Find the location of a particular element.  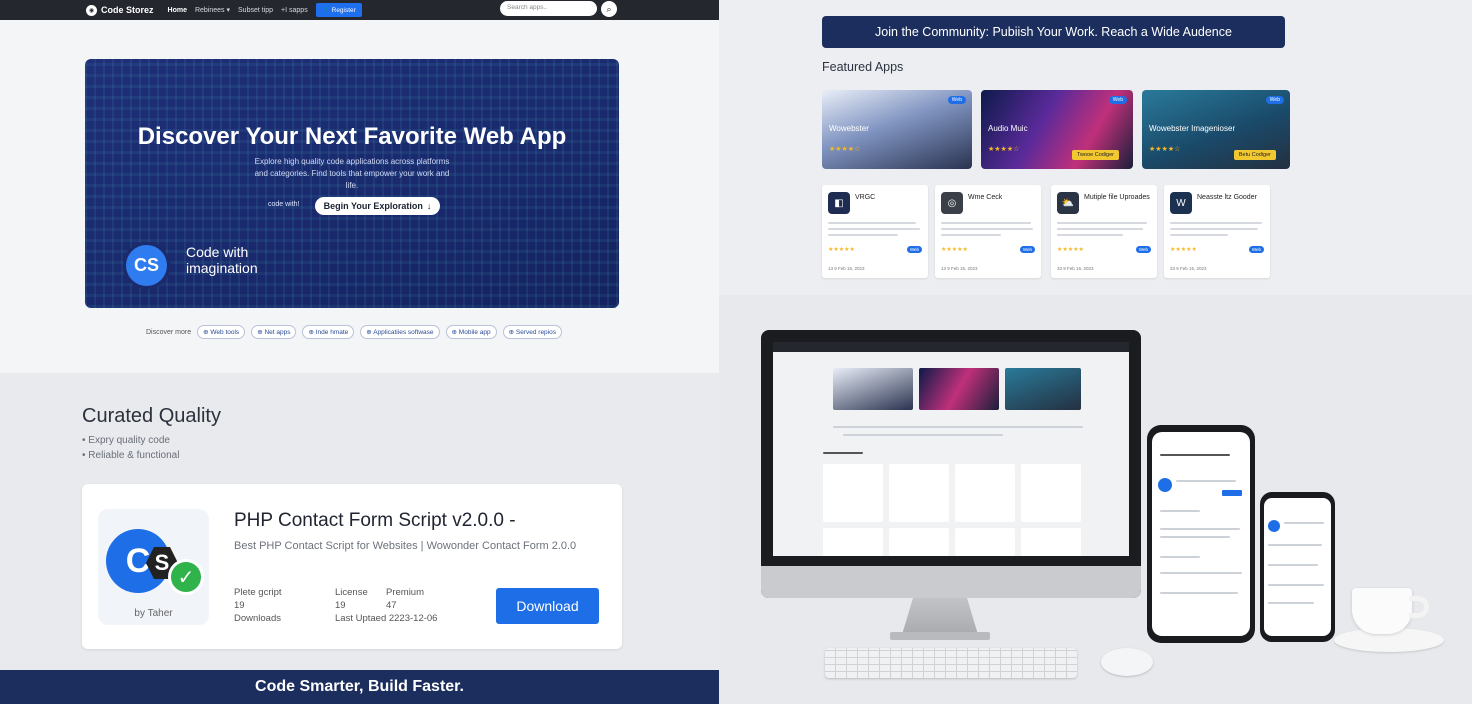

register-label: Register is located at coordinates (343, 10).